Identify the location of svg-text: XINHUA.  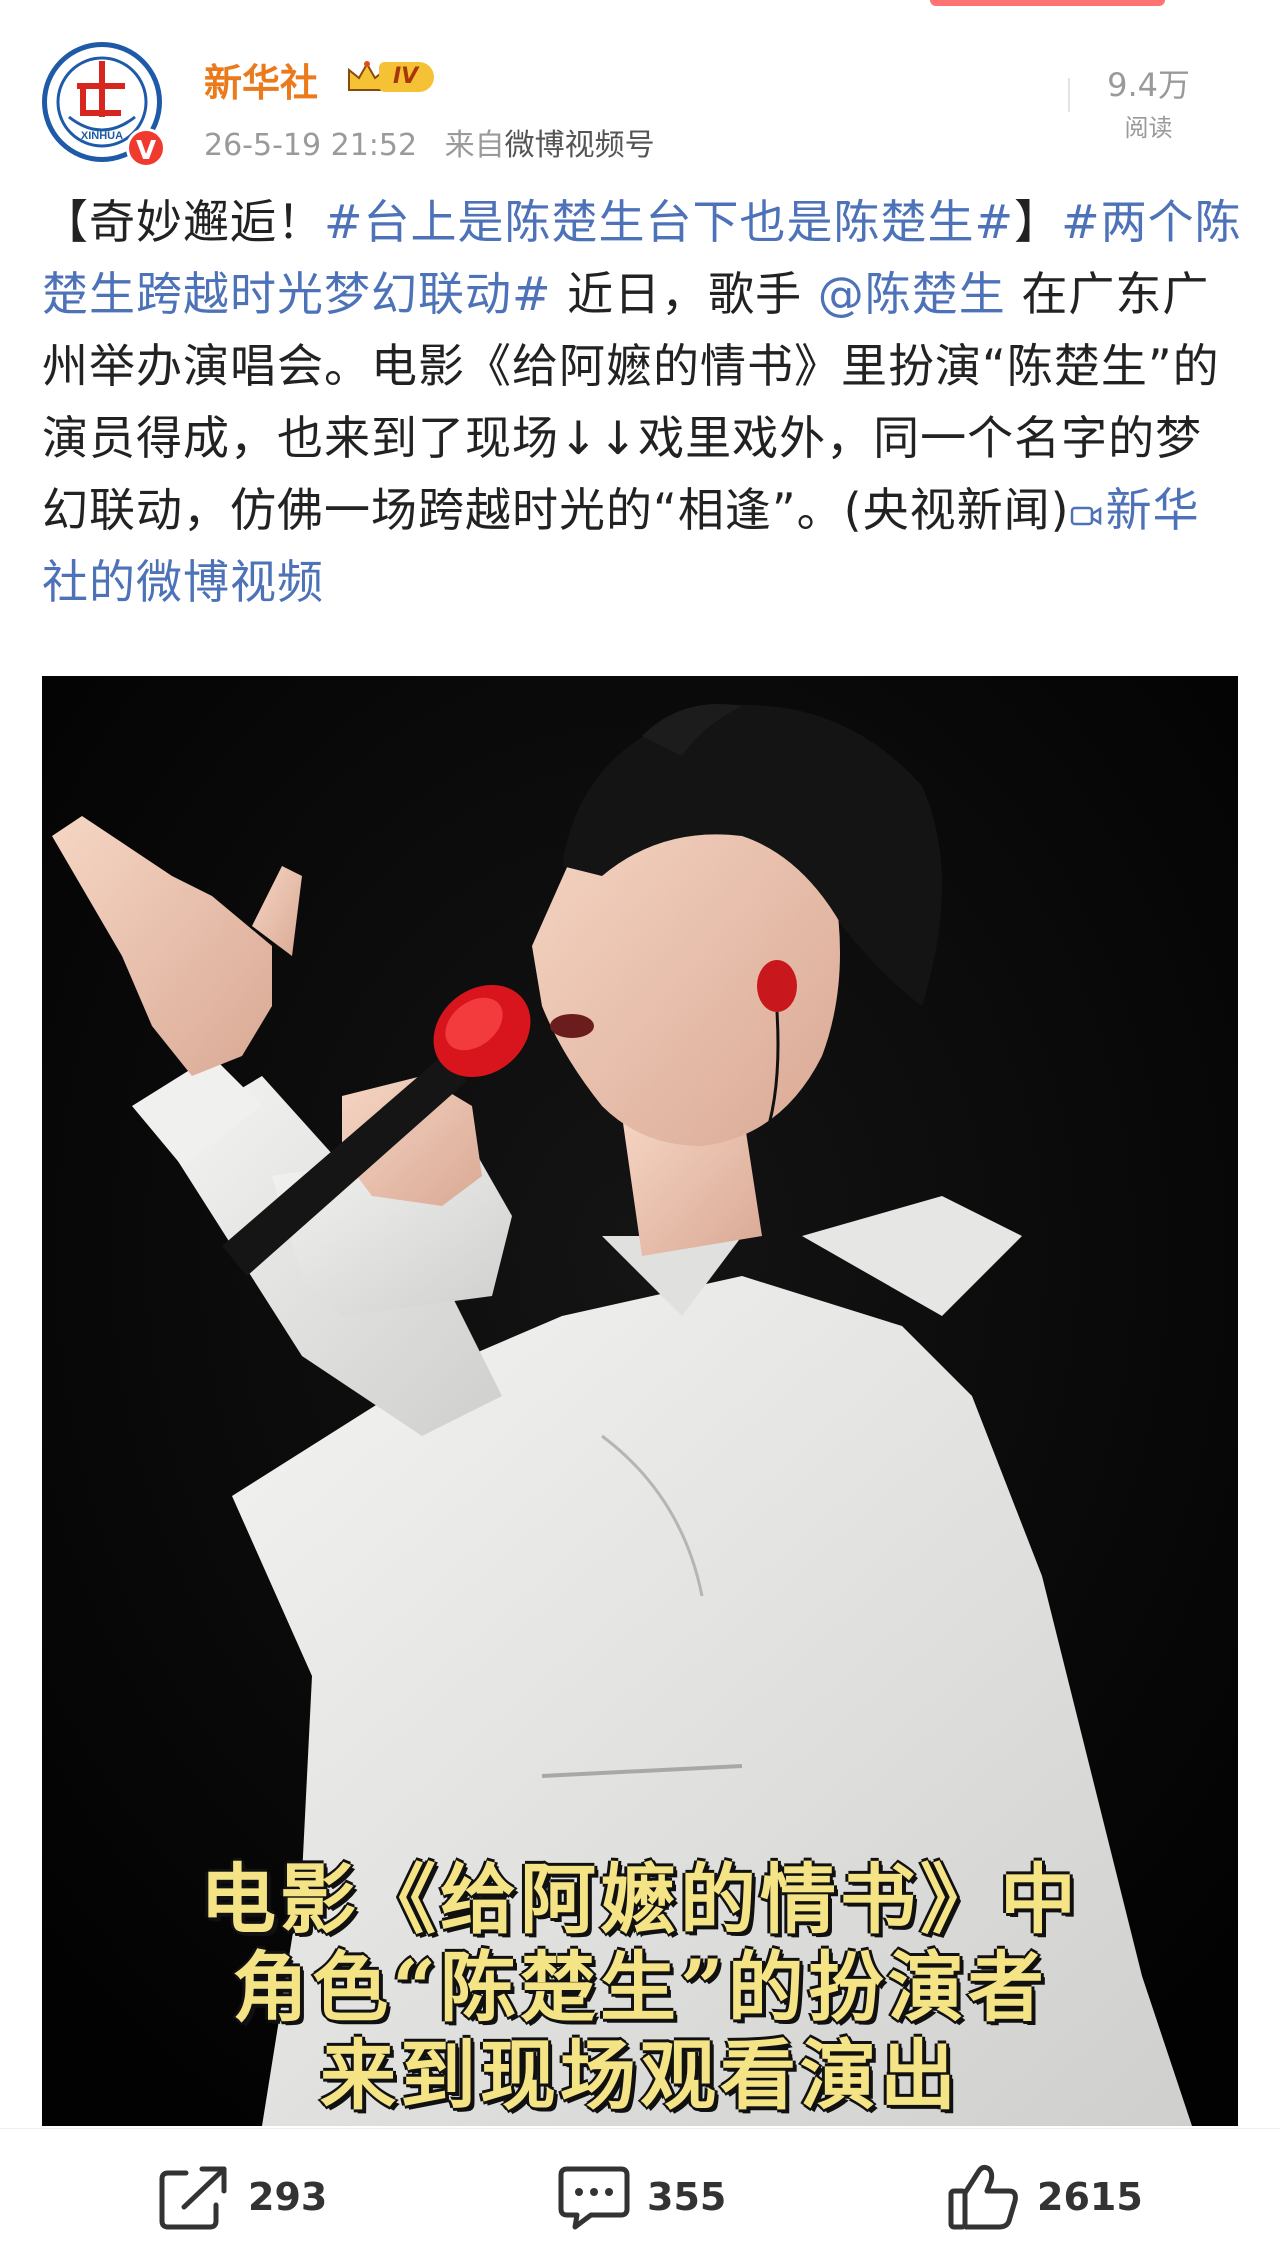
(102, 136).